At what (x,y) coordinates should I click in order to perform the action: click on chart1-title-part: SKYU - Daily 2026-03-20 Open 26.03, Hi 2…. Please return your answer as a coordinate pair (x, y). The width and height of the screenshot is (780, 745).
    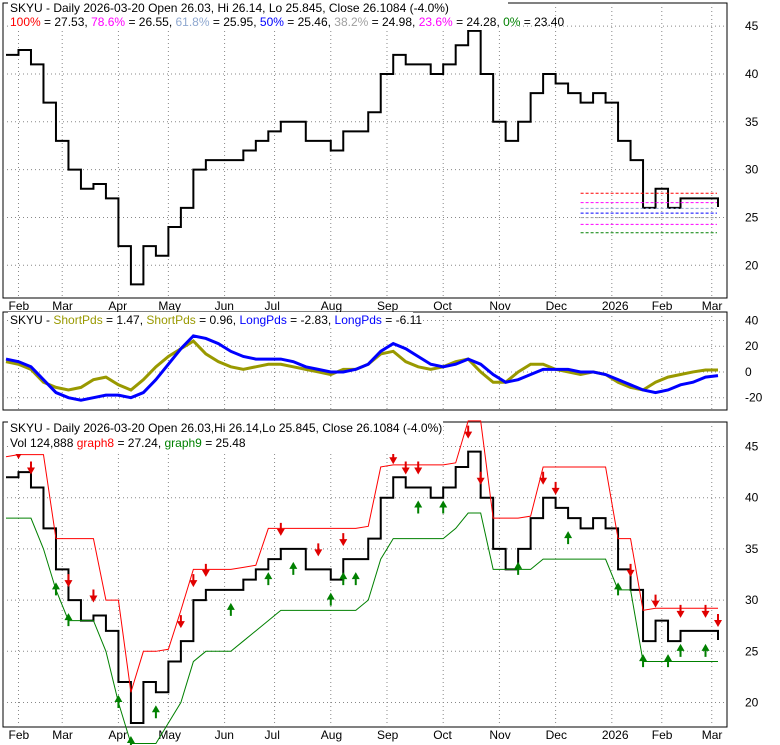
    Looking at the image, I should click on (229, 8).